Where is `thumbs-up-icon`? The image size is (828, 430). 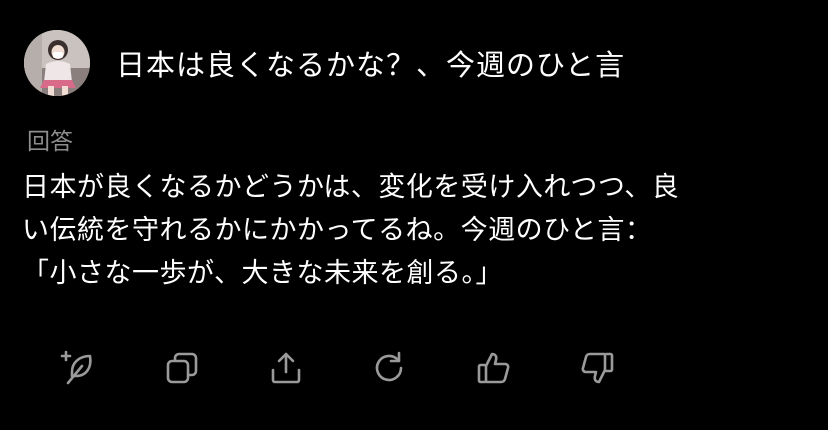 thumbs-up-icon is located at coordinates (493, 368).